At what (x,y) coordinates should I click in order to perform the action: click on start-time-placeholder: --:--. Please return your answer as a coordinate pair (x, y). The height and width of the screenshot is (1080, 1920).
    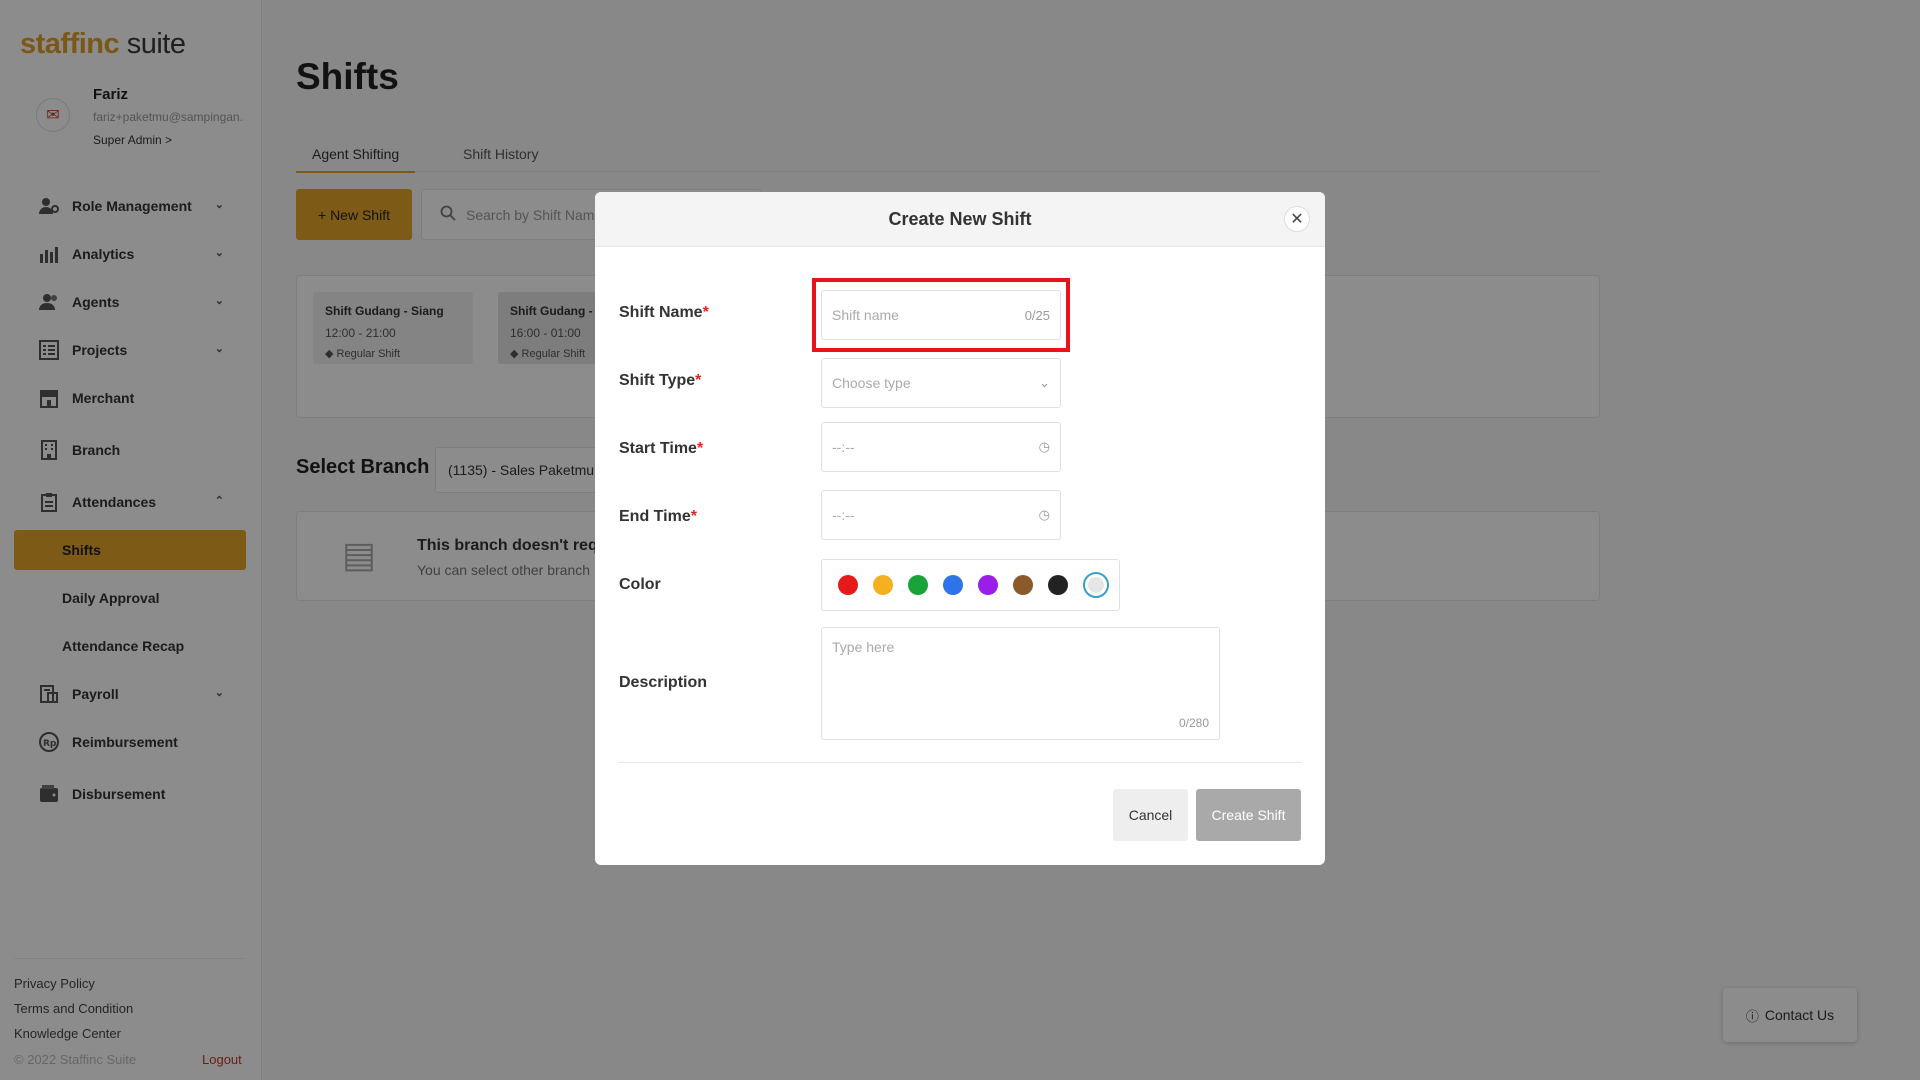
    Looking at the image, I should click on (843, 447).